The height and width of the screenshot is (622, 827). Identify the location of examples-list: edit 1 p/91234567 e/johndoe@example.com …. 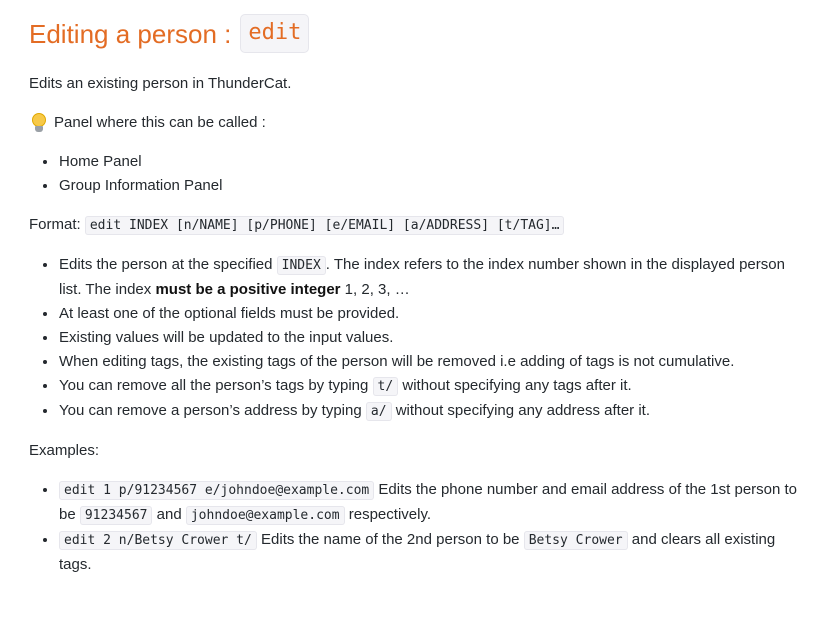
(414, 527).